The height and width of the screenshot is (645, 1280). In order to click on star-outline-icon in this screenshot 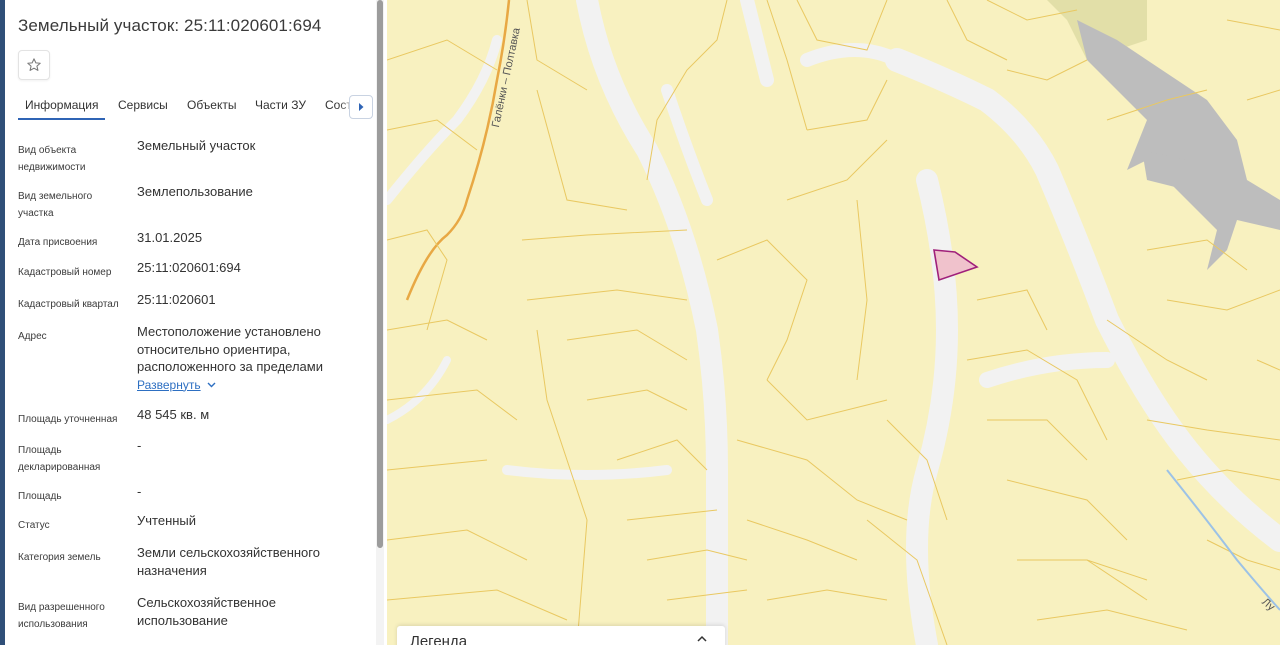, I will do `click(34, 64)`.